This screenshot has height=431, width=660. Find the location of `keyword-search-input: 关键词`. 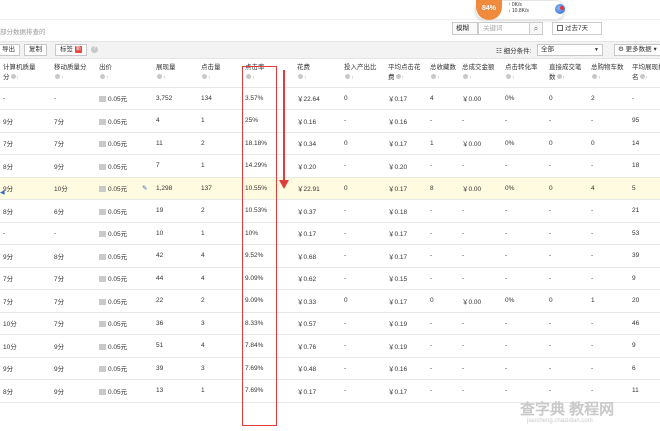

keyword-search-input: 关键词 is located at coordinates (504, 28).